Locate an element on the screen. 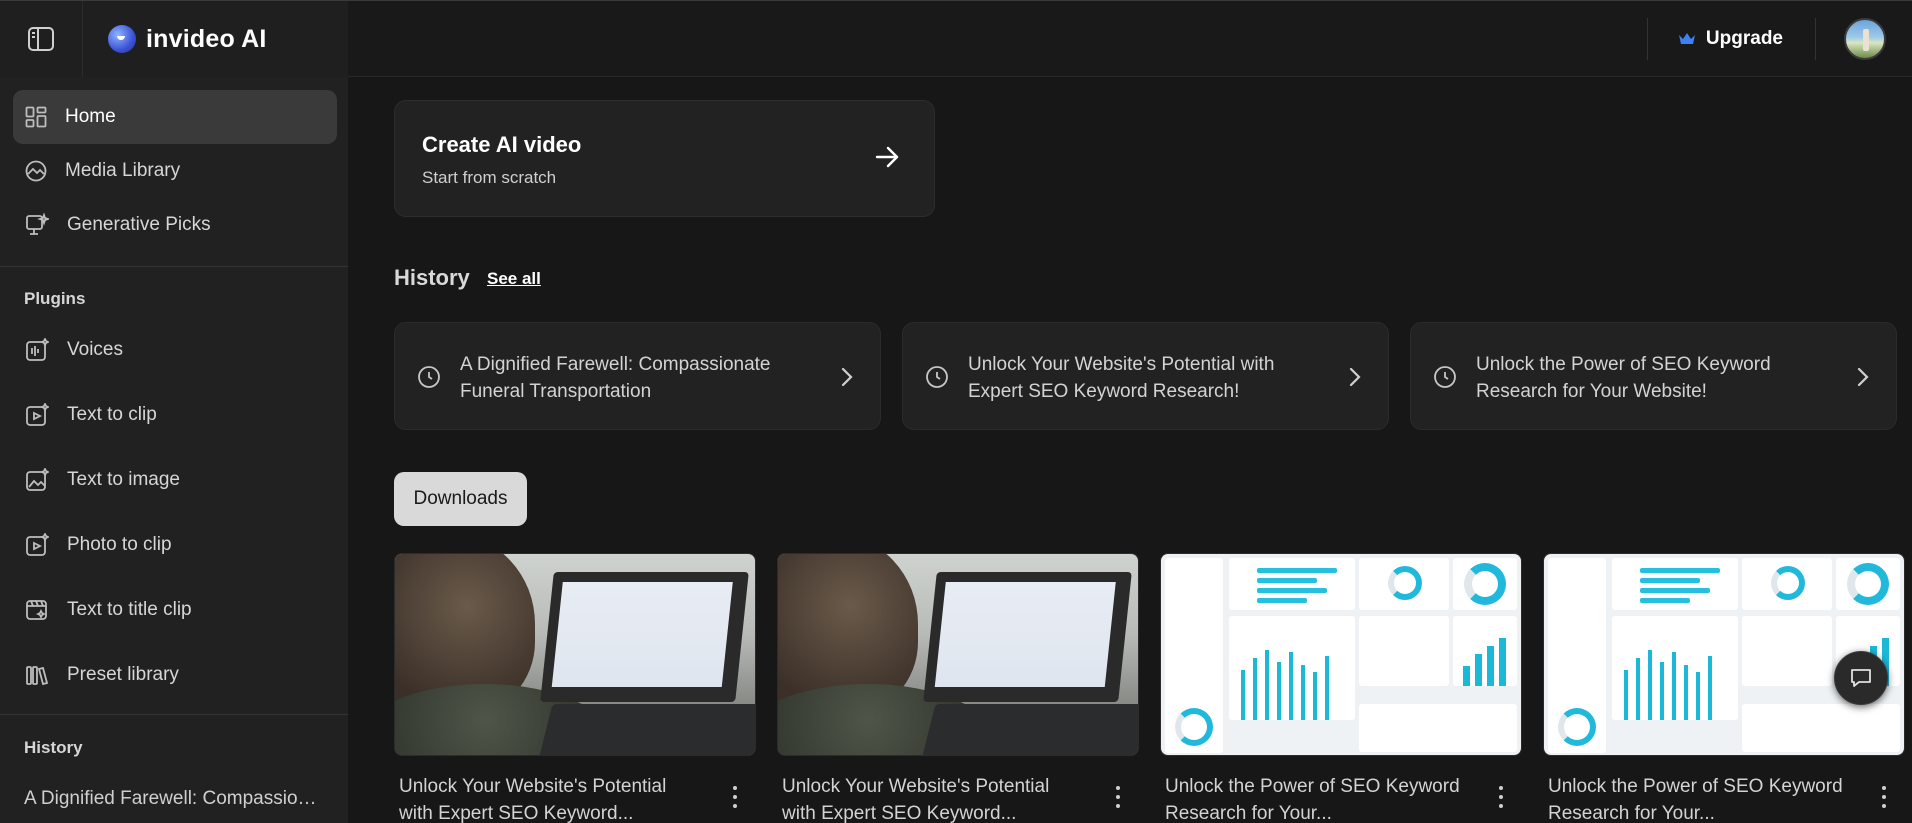 The image size is (1912, 823). history-section-title: History is located at coordinates (432, 277).